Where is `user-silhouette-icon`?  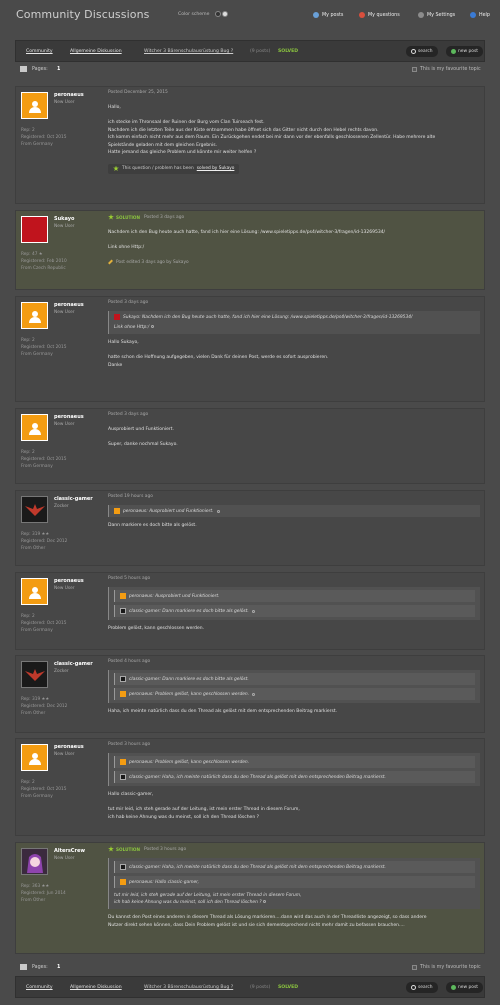
user-silhouette-icon is located at coordinates (34, 592).